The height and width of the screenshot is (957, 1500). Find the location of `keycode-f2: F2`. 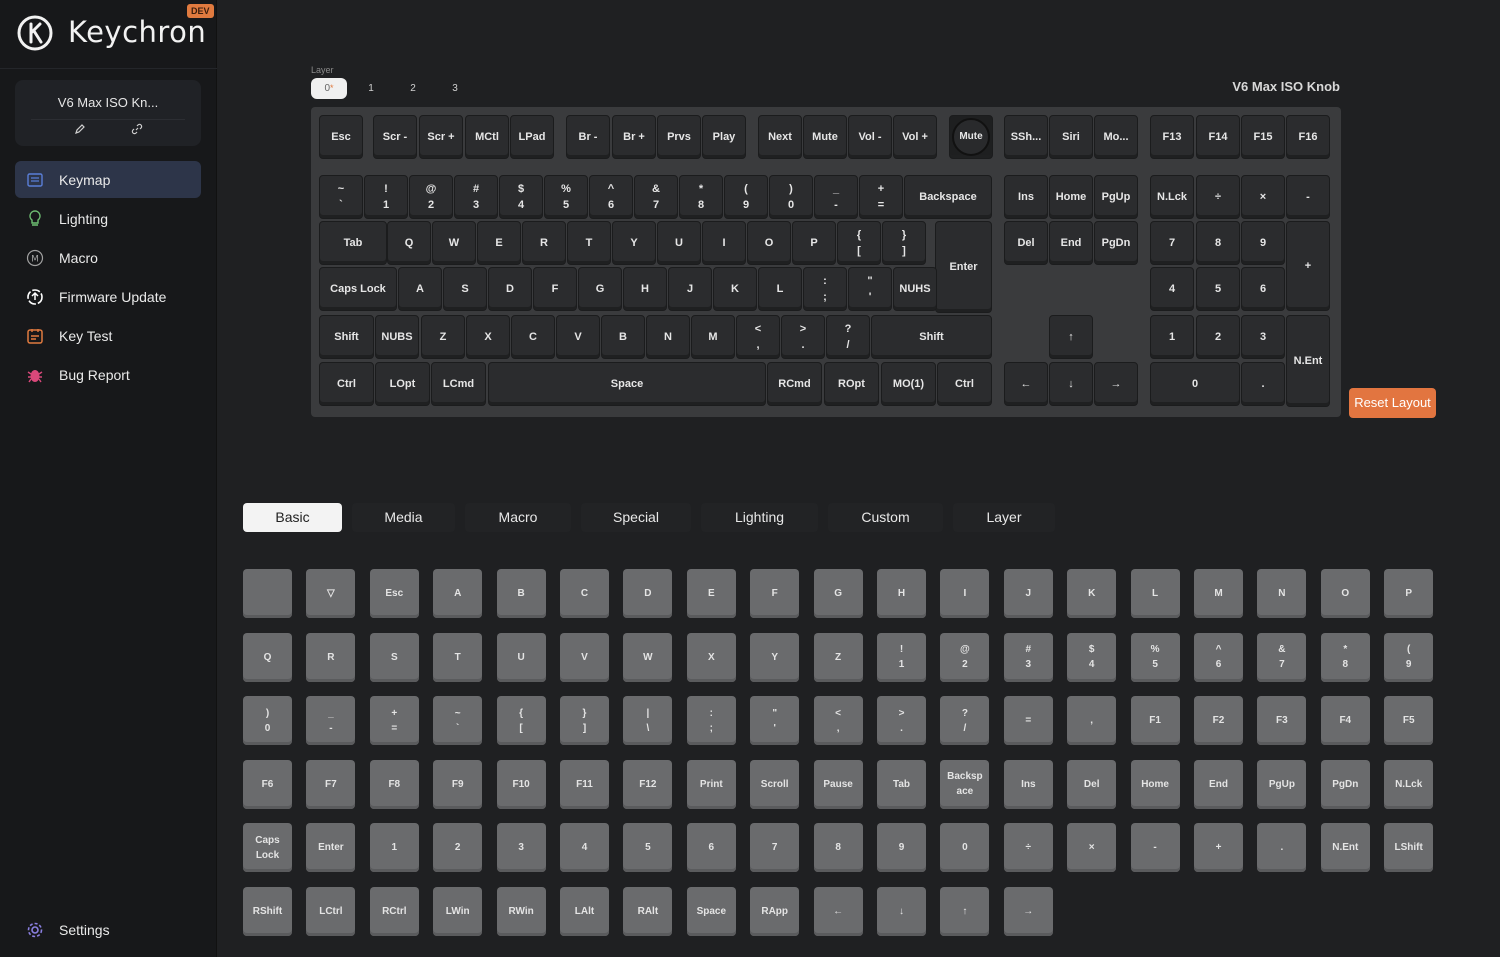

keycode-f2: F2 is located at coordinates (1218, 720).